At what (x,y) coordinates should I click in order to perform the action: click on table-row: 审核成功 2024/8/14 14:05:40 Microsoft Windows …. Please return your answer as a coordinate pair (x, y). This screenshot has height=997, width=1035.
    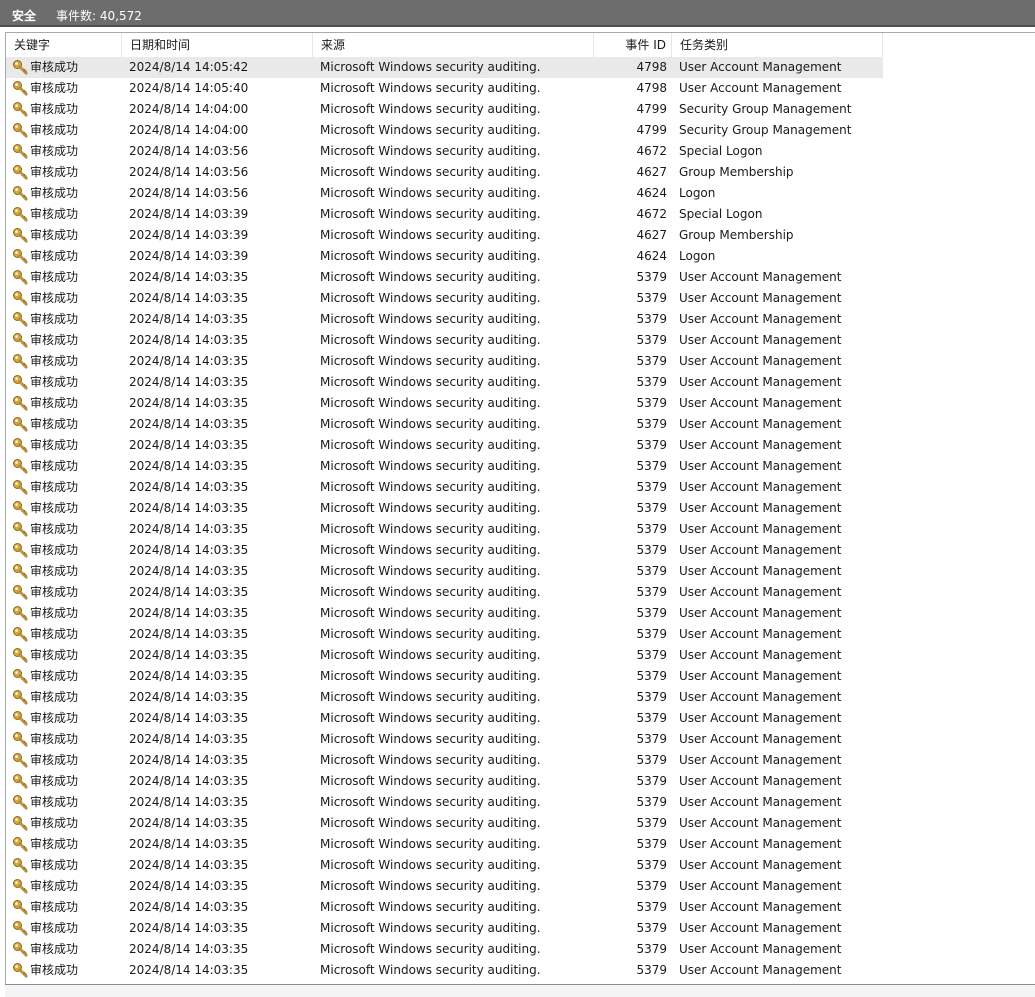
    Looking at the image, I should click on (444, 88).